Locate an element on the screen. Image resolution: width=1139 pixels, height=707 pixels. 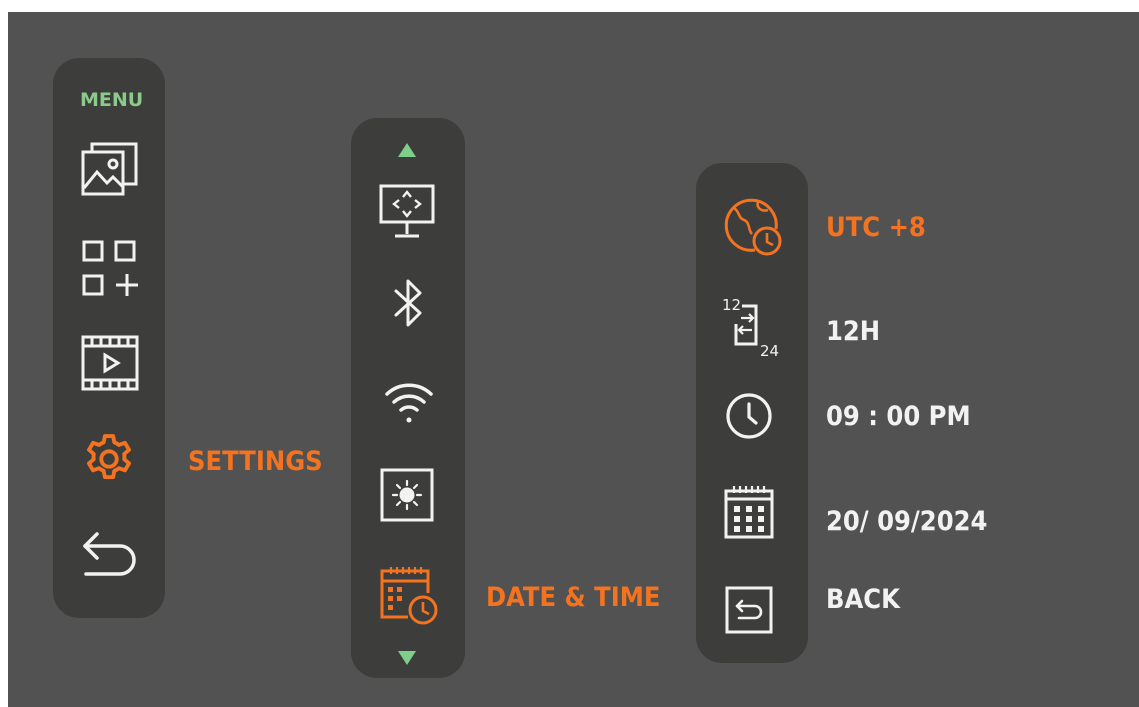
settings-label: SETTINGS is located at coordinates (255, 461).